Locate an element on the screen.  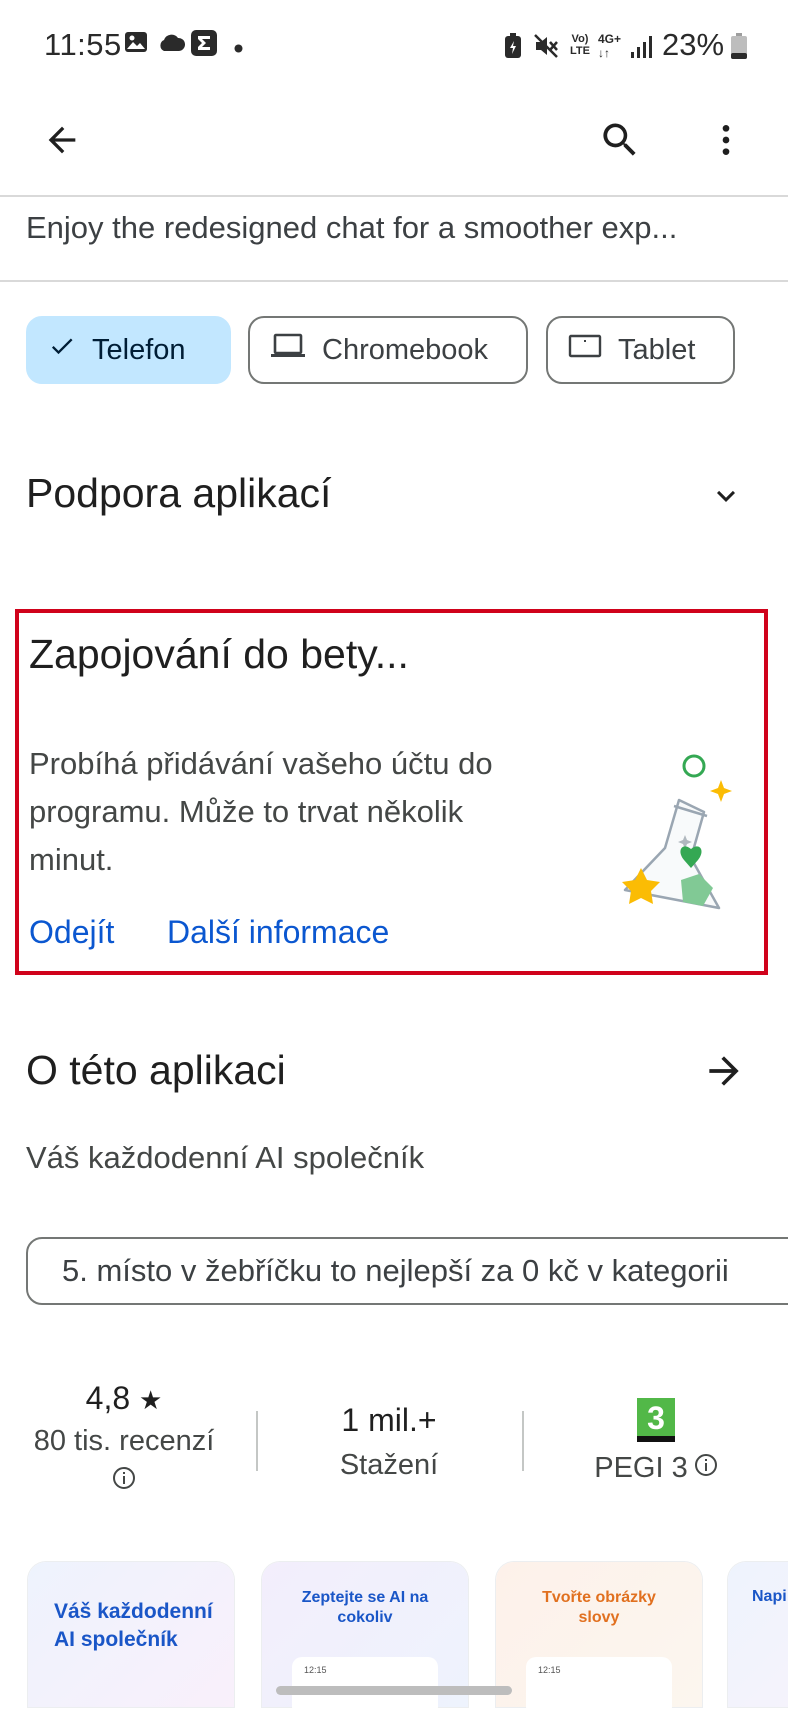
rating-stat: 4,8 ★ 80 tis. recenzí is located at coordinates (124, 1437).